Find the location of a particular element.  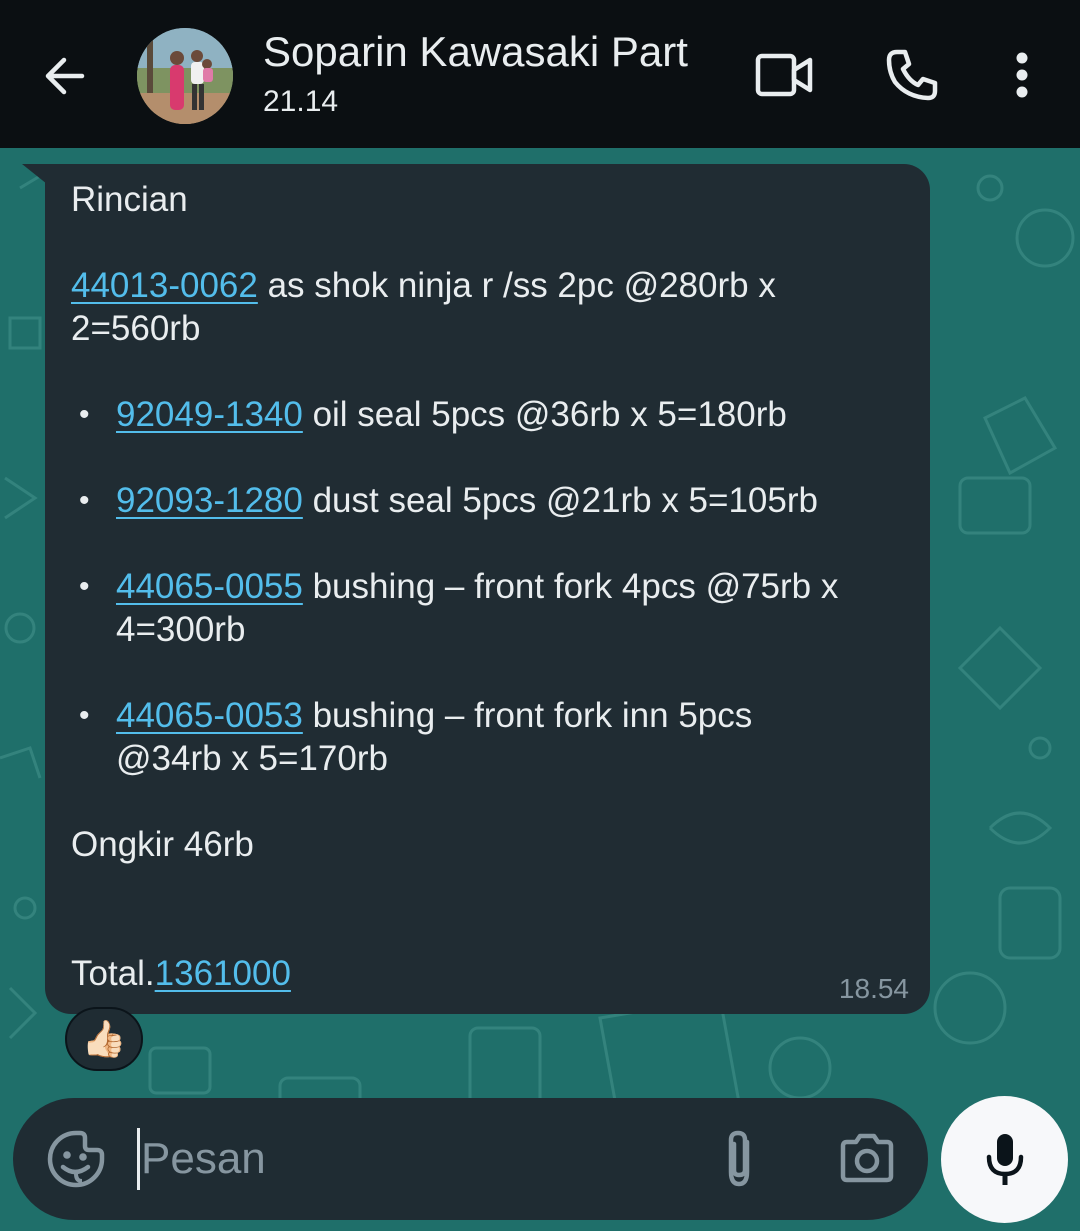

back-arrow-icon is located at coordinates (65, 76).